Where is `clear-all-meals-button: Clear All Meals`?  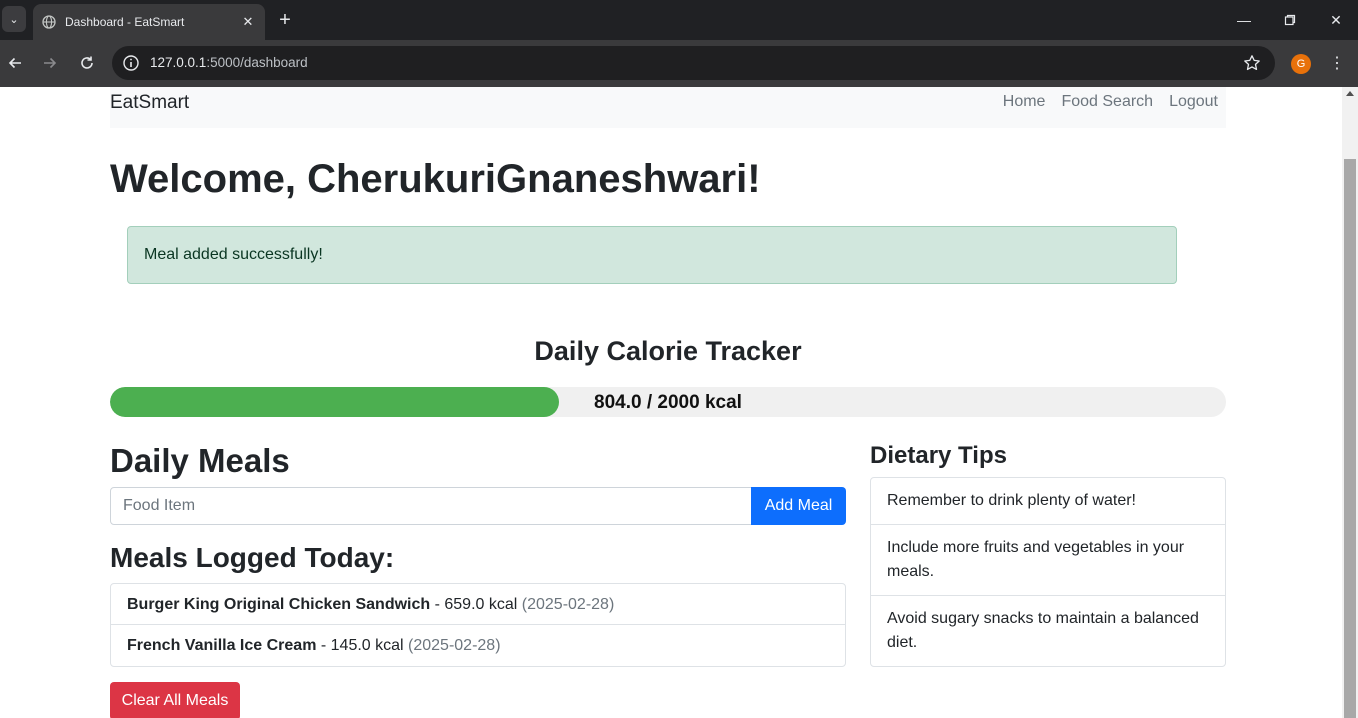 clear-all-meals-button: Clear All Meals is located at coordinates (175, 700).